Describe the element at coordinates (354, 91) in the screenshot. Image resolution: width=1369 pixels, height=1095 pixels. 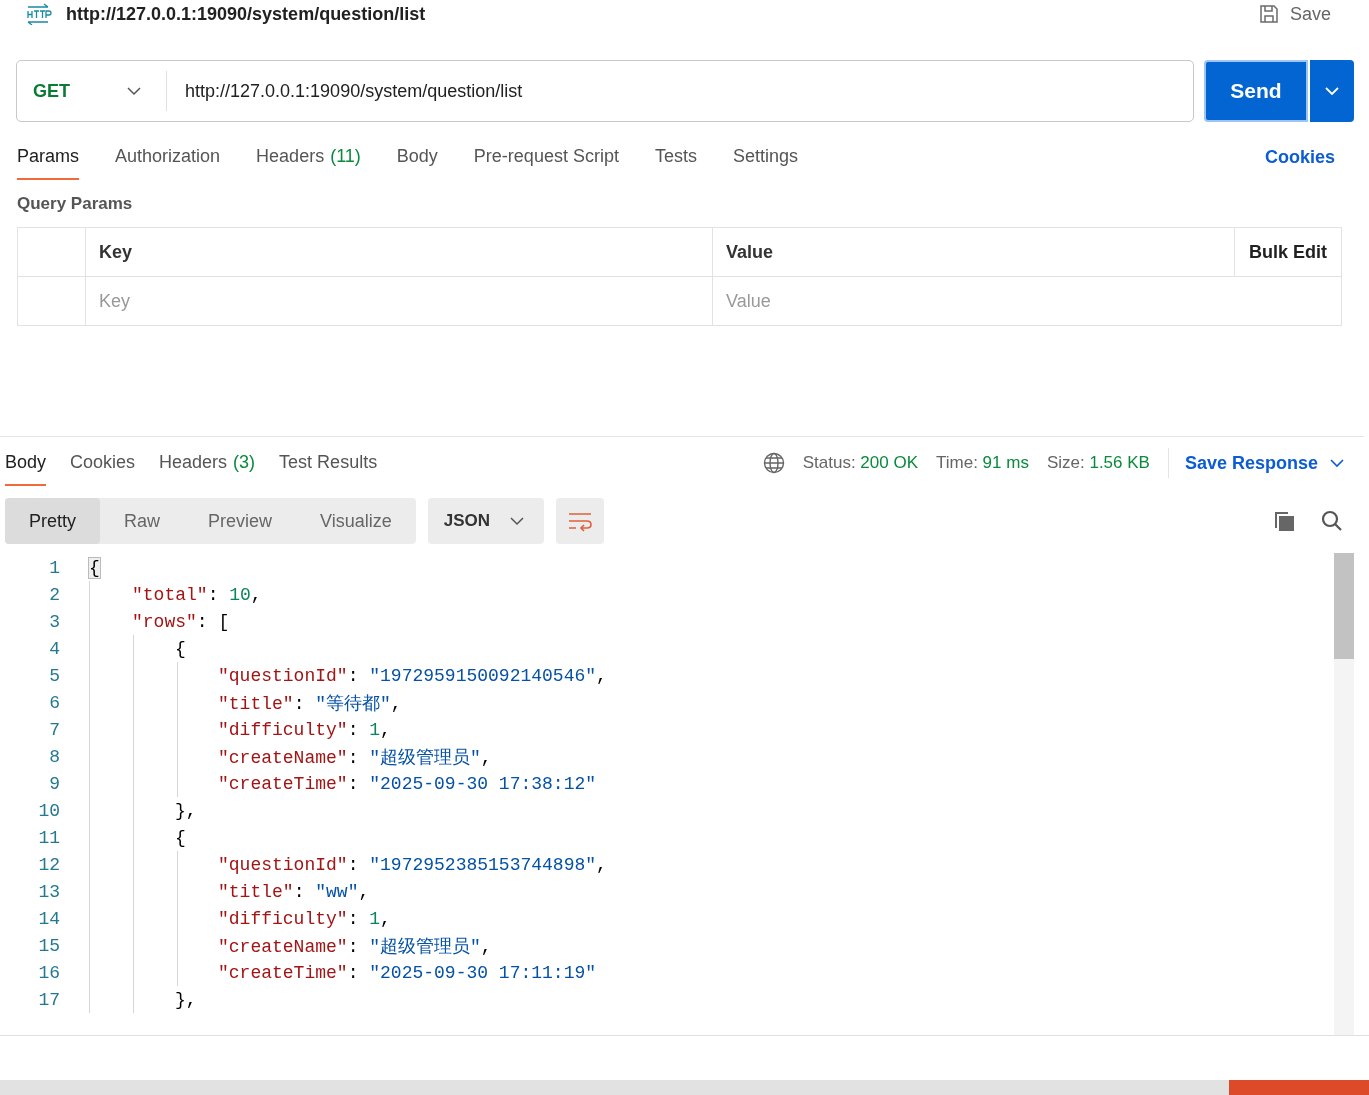
I see `url-input: http://127.0.0.1:19090/system/question/list` at that location.